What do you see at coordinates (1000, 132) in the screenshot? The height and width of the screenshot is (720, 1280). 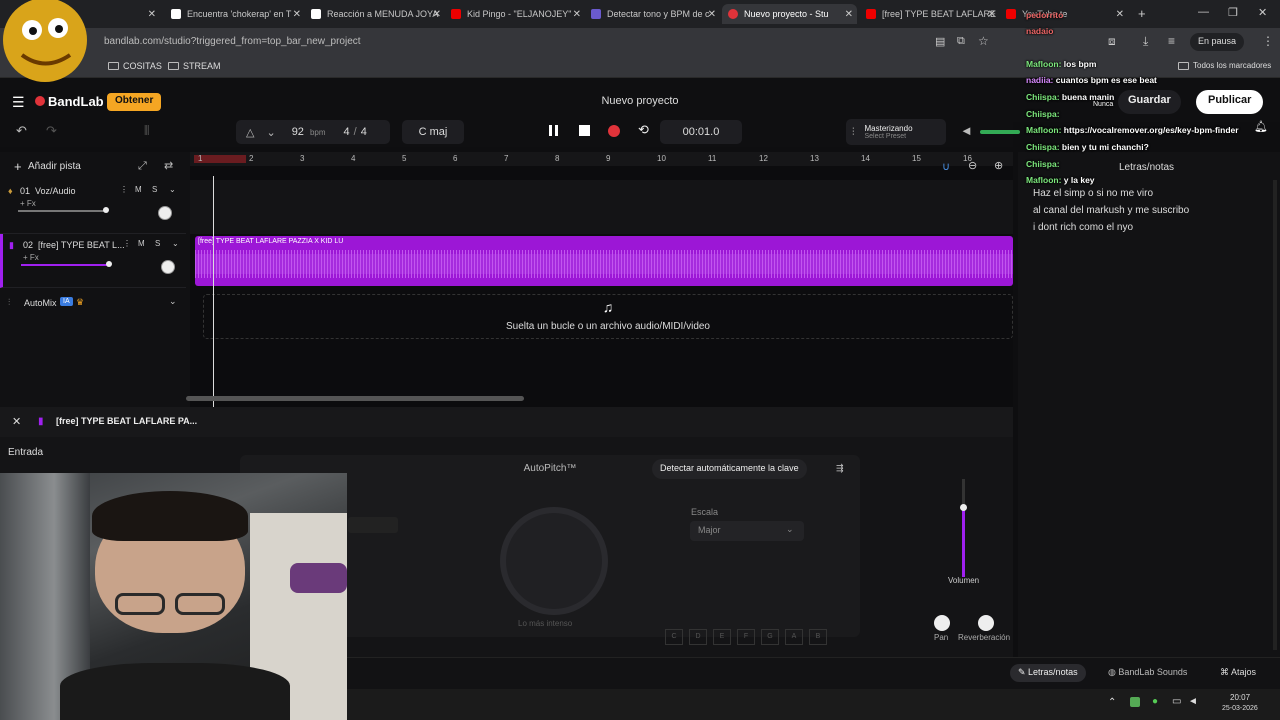 I see `master-volume-slider` at bounding box center [1000, 132].